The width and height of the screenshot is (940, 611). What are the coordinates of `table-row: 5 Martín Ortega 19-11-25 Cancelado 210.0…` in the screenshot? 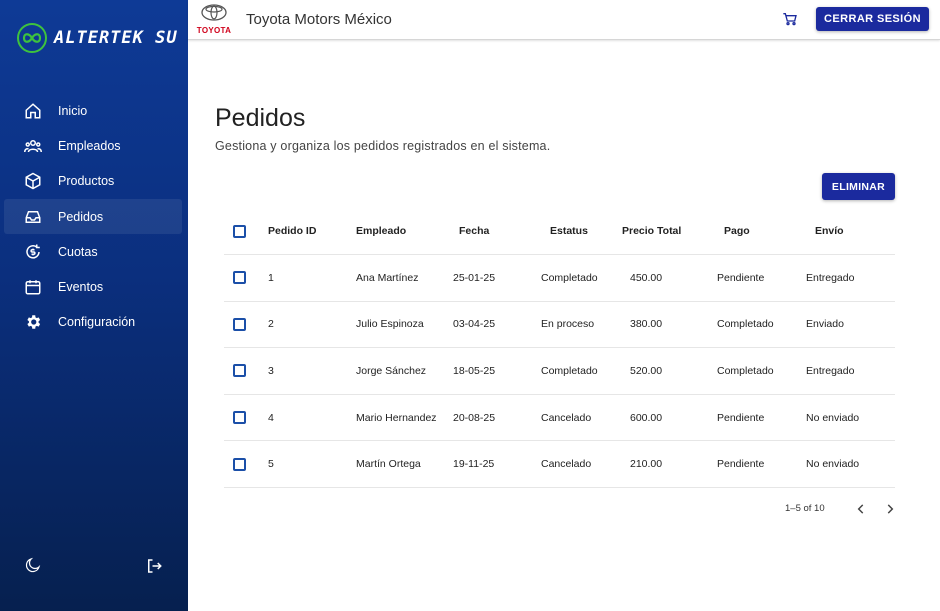 It's located at (559, 464).